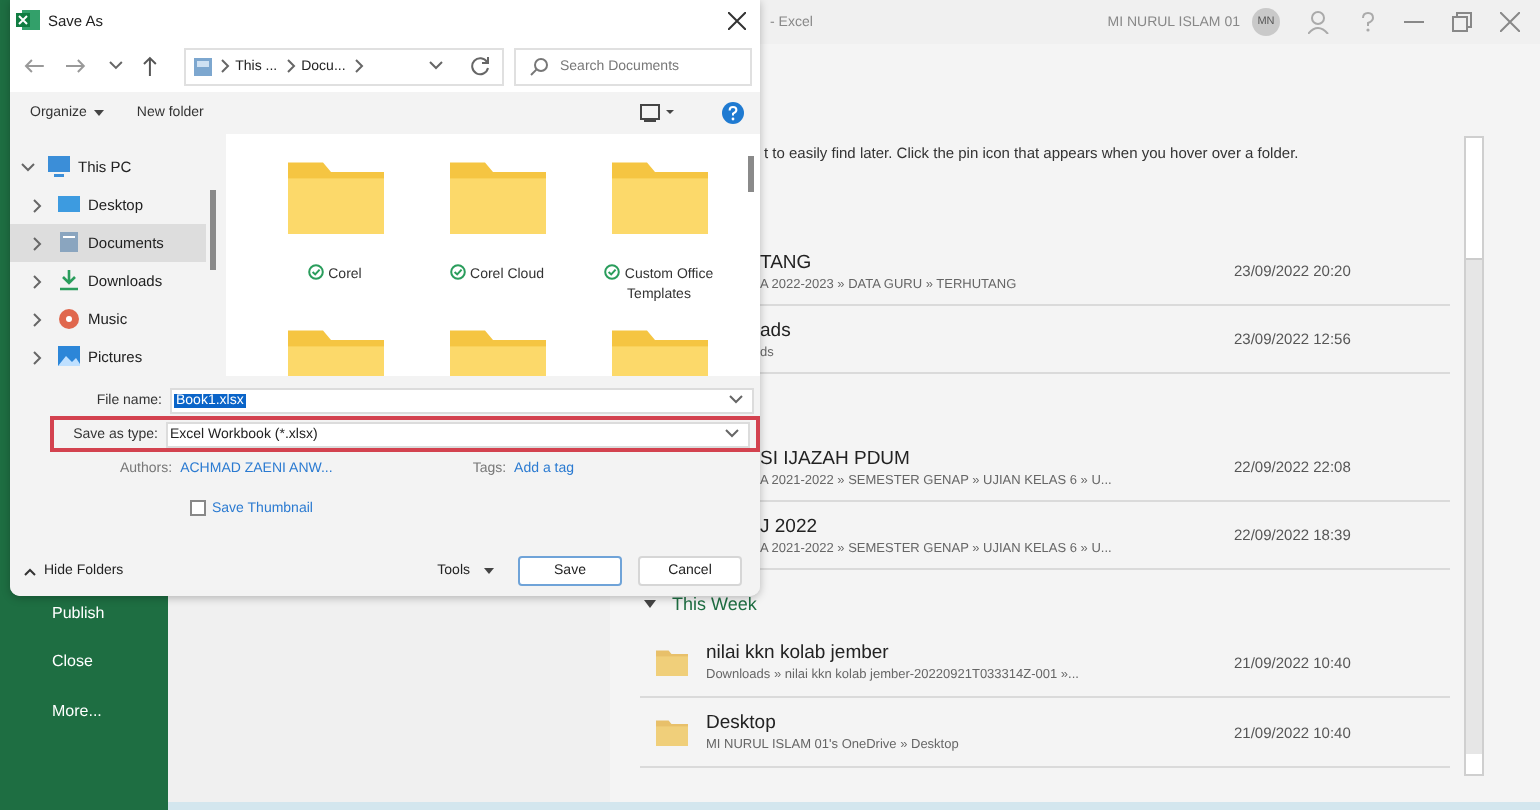  Describe the element at coordinates (84, 623) in the screenshot. I see `sidebar-item: Publish` at that location.